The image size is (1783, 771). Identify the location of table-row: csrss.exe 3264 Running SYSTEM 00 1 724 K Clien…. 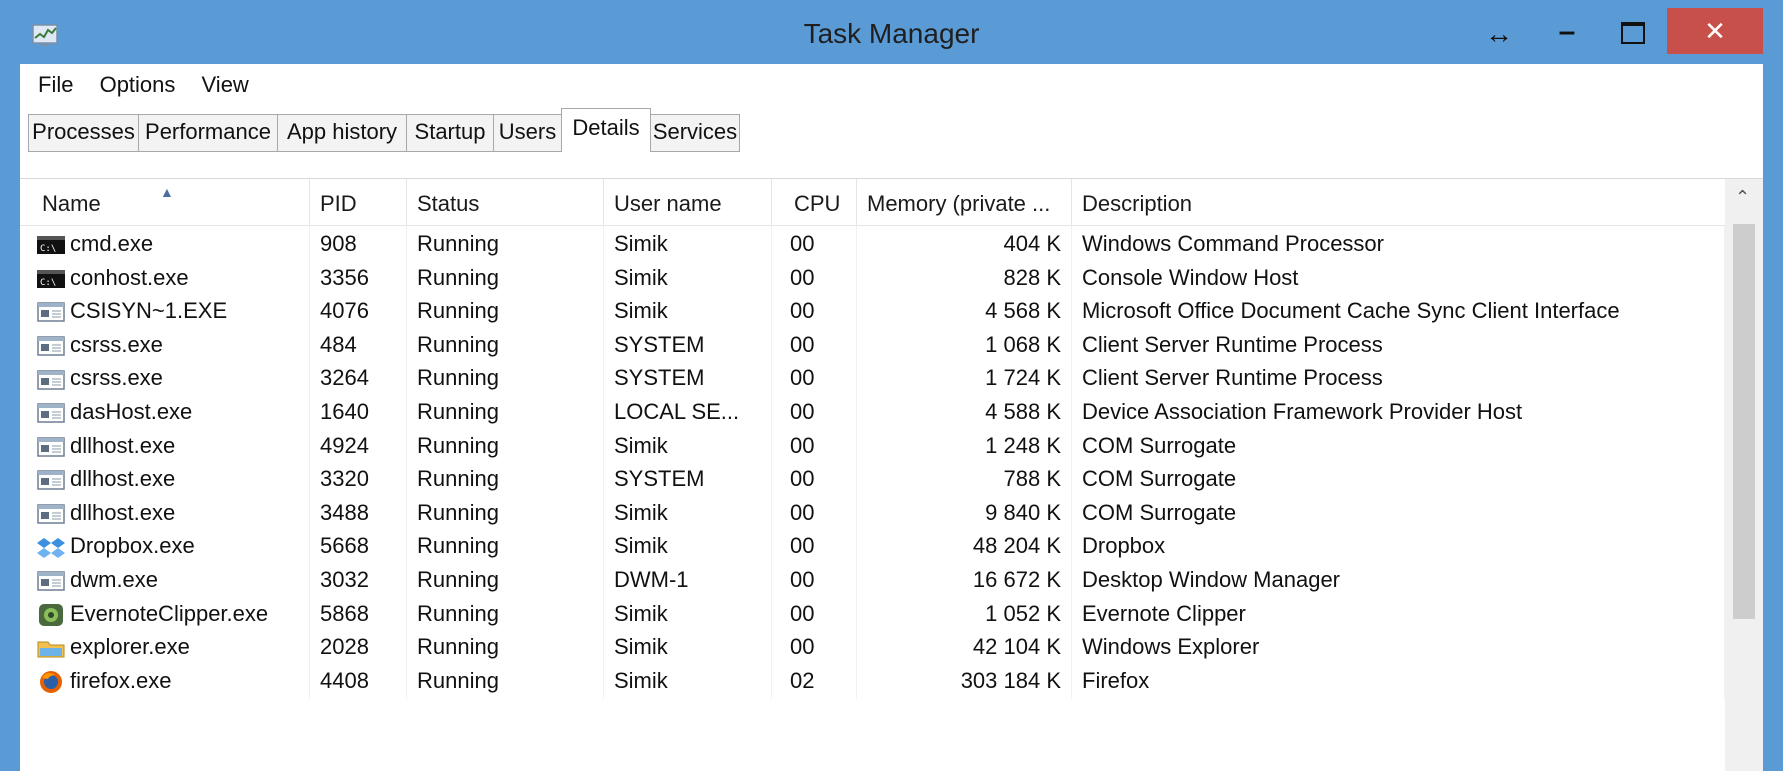
(872, 378).